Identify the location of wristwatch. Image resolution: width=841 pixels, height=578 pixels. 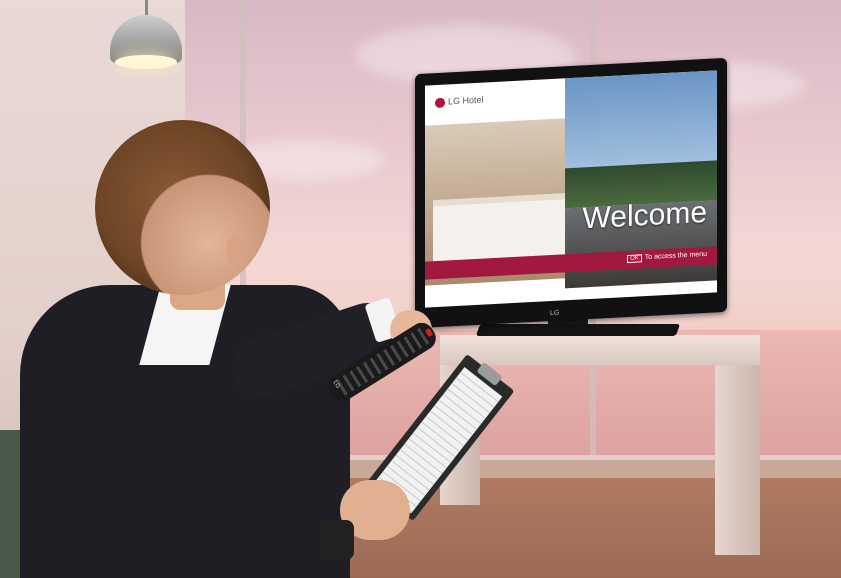
(337, 540).